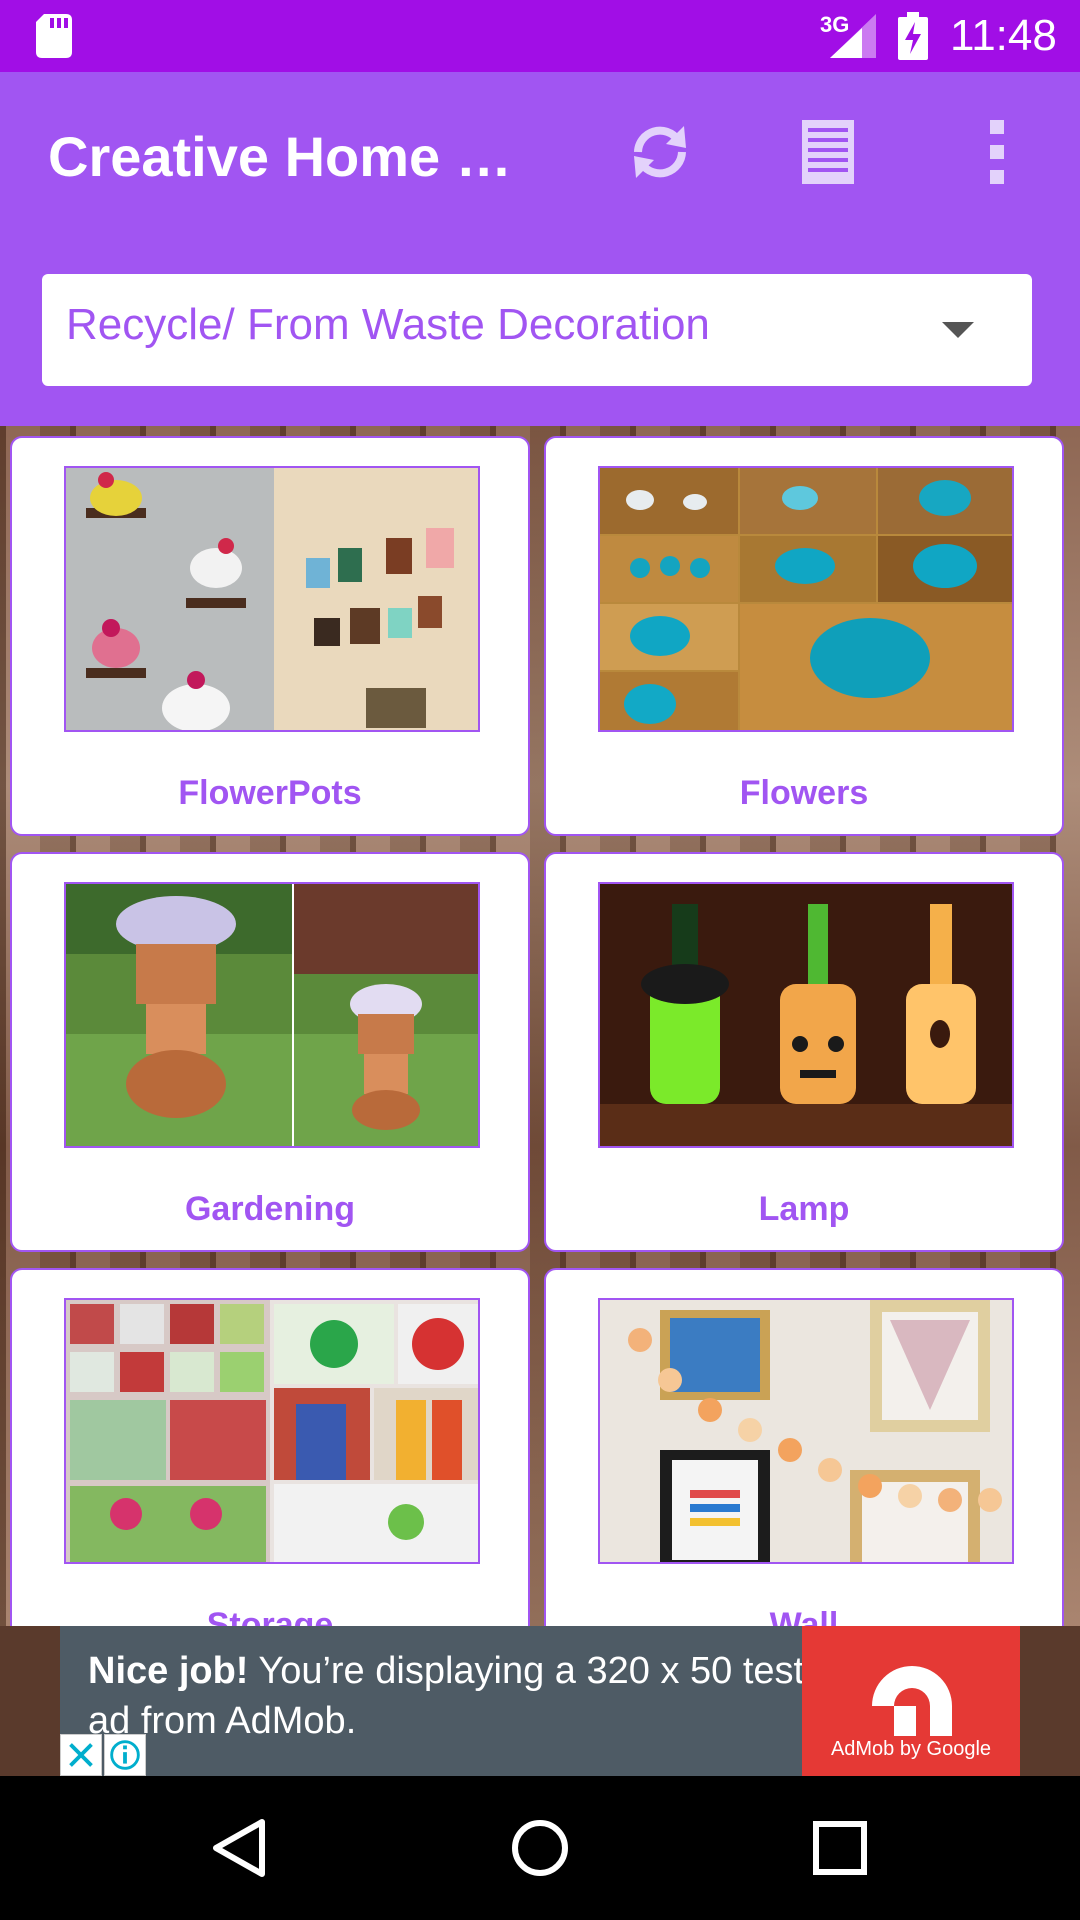 The width and height of the screenshot is (1080, 1920). What do you see at coordinates (804, 1209) in the screenshot?
I see `category-card-label: Lamp` at bounding box center [804, 1209].